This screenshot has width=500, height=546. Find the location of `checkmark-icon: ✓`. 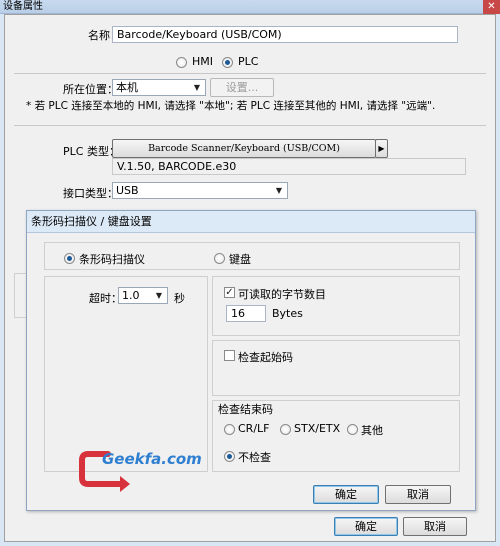

checkmark-icon: ✓ is located at coordinates (229, 292).